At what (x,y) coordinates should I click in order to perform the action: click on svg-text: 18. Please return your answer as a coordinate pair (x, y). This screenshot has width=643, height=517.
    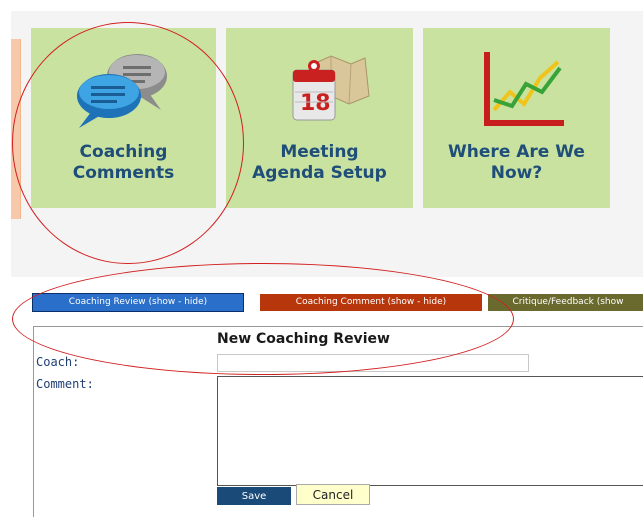
    Looking at the image, I should click on (315, 103).